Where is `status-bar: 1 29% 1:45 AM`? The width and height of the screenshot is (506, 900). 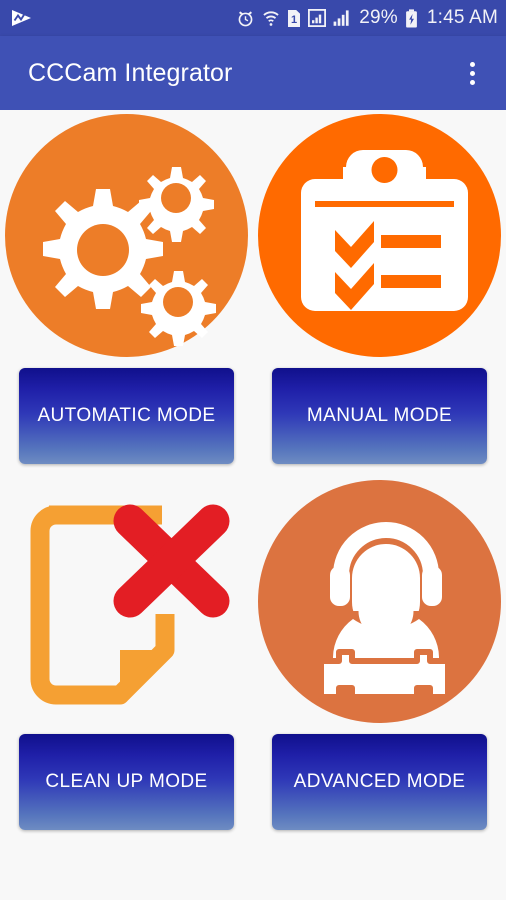
status-bar: 1 29% 1:45 AM is located at coordinates (253, 18).